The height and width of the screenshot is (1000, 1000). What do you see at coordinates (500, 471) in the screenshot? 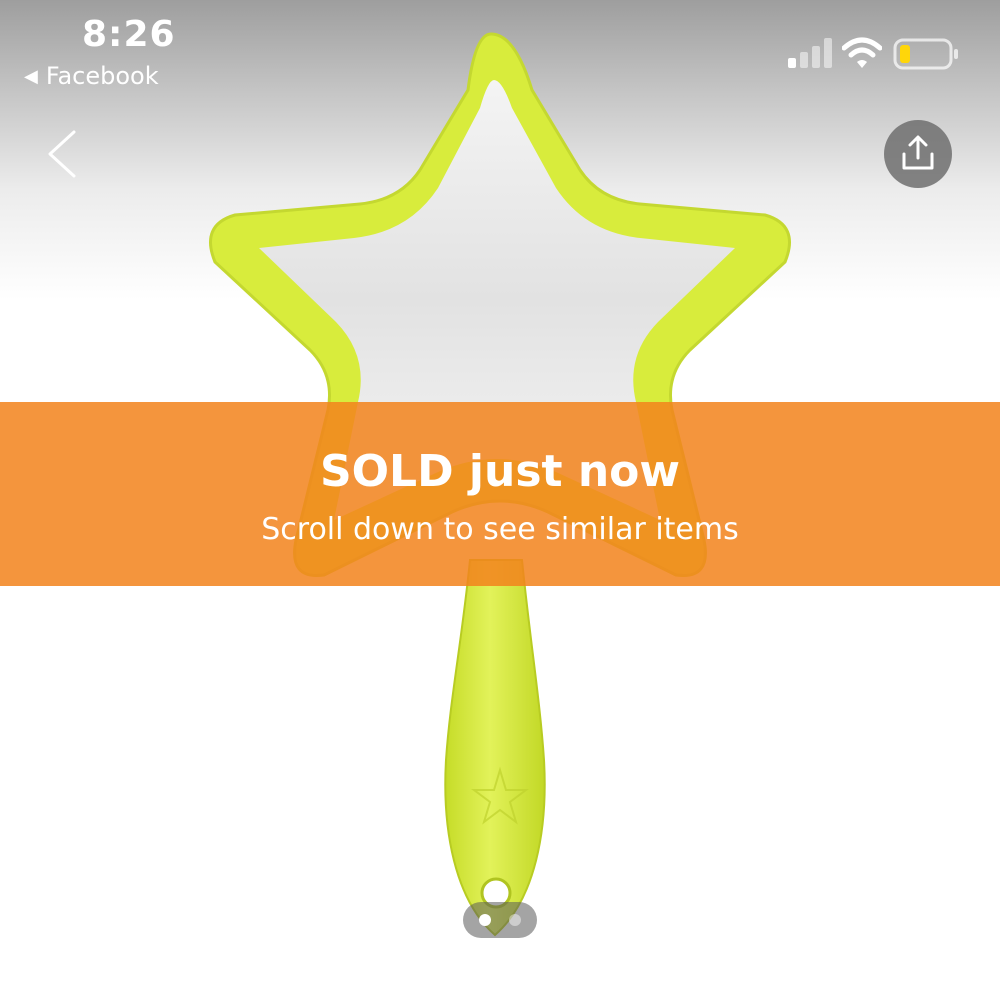
I see `sold-title: SOLD just now` at bounding box center [500, 471].